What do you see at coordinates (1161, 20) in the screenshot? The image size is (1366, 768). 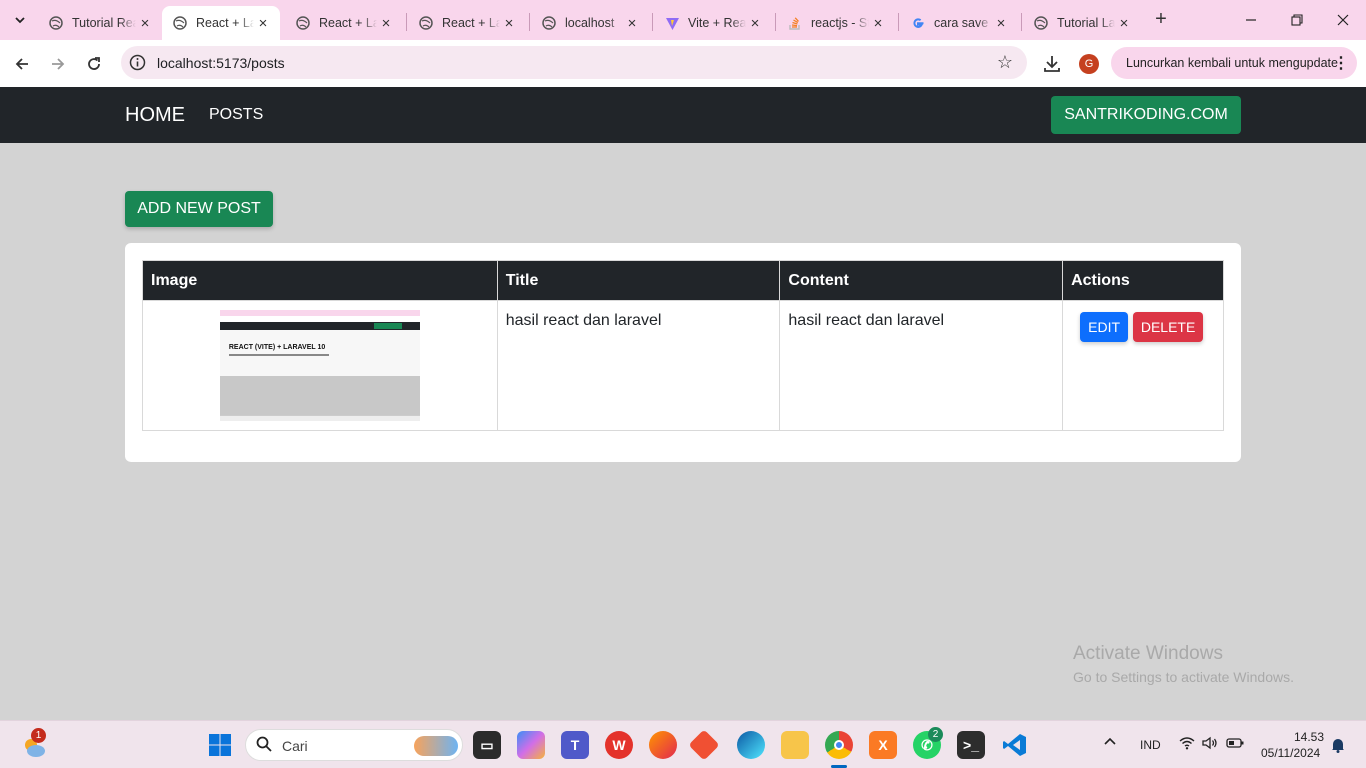 I see `new-tab-button: +` at bounding box center [1161, 20].